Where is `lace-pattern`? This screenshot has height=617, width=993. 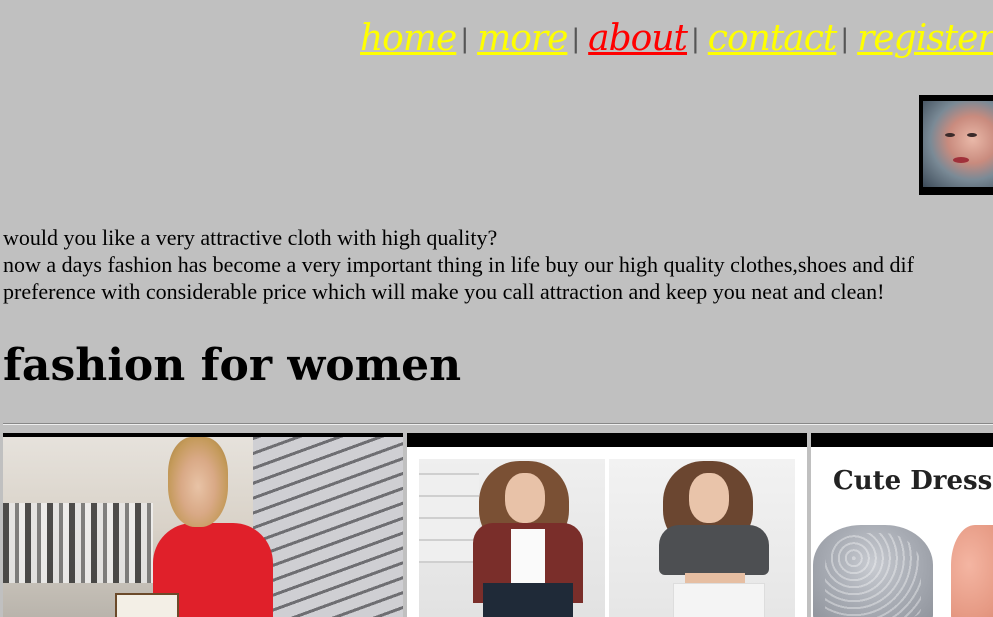 lace-pattern is located at coordinates (873, 575).